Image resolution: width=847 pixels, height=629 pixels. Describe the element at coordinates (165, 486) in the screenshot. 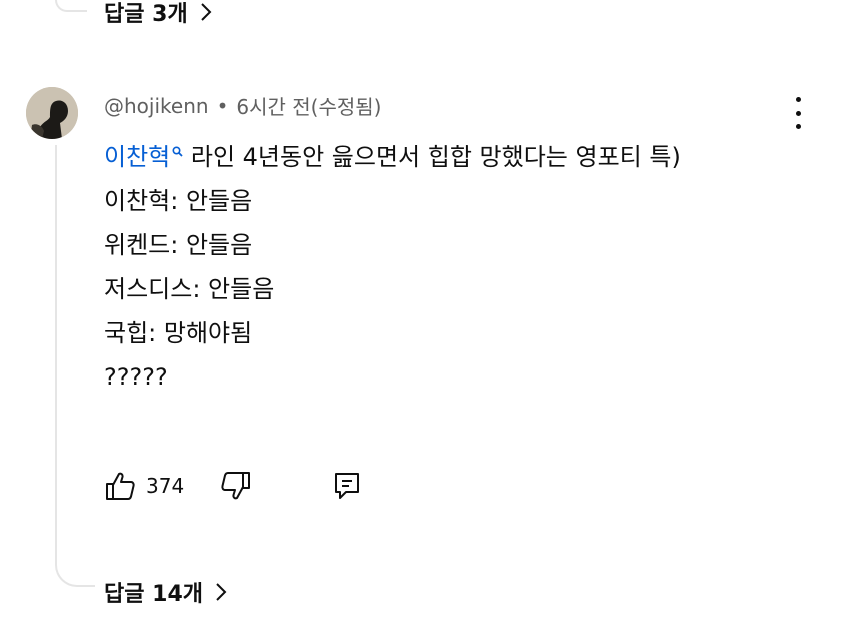

I see `like-count: 374` at that location.